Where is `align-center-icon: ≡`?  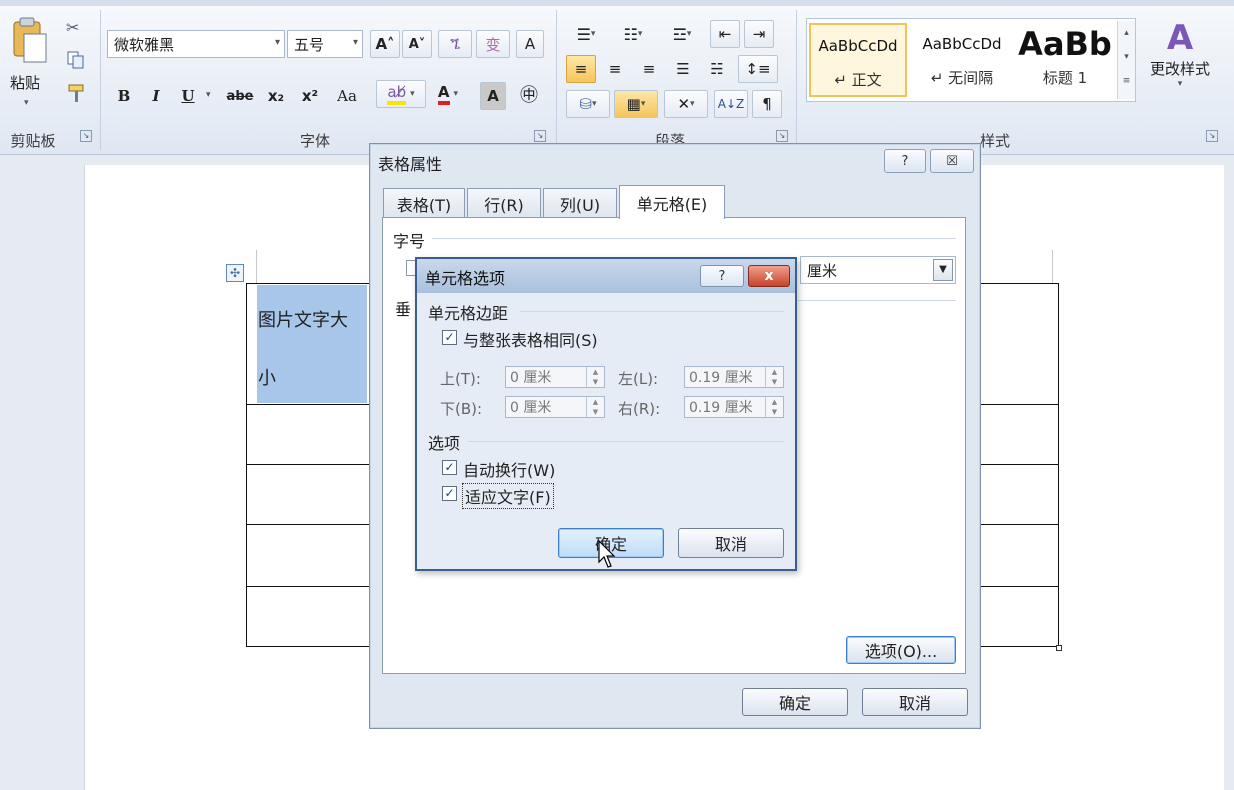 align-center-icon: ≡ is located at coordinates (615, 69).